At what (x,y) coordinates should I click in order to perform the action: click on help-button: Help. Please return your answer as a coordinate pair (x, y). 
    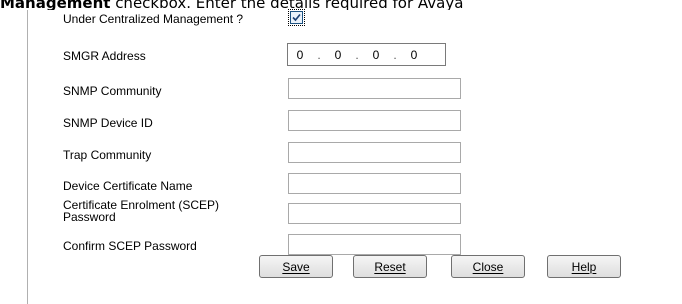
    Looking at the image, I should click on (584, 266).